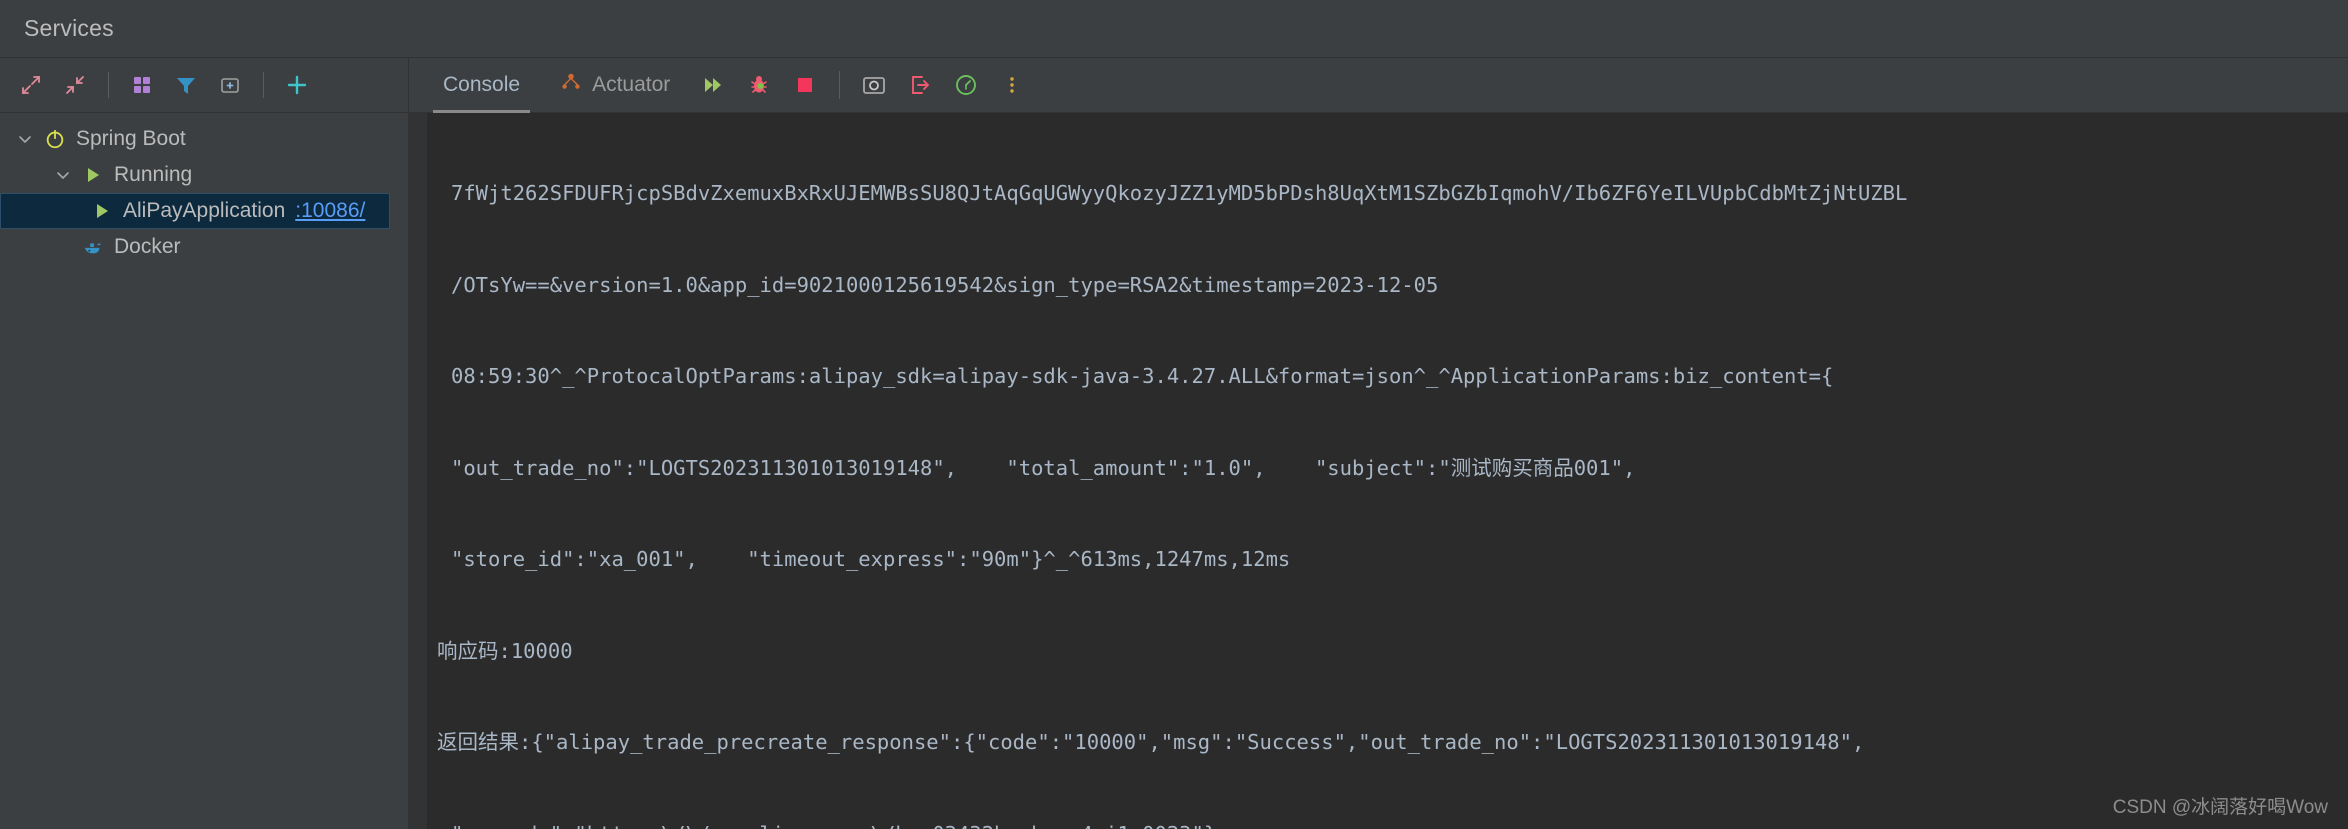 The width and height of the screenshot is (2348, 829). I want to click on group-by-icon, so click(142, 85).